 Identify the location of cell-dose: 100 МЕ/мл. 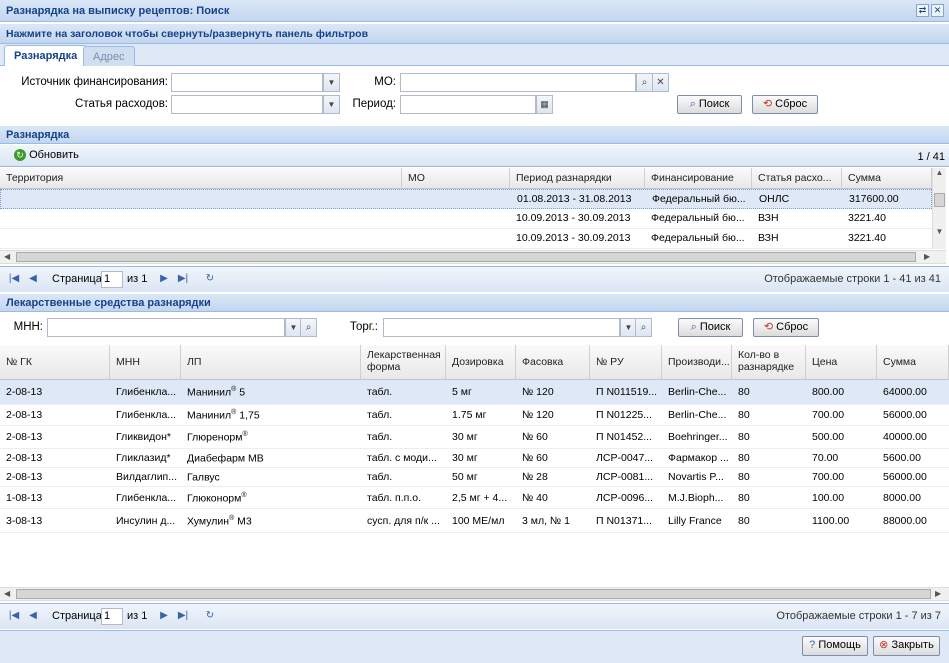
(478, 520).